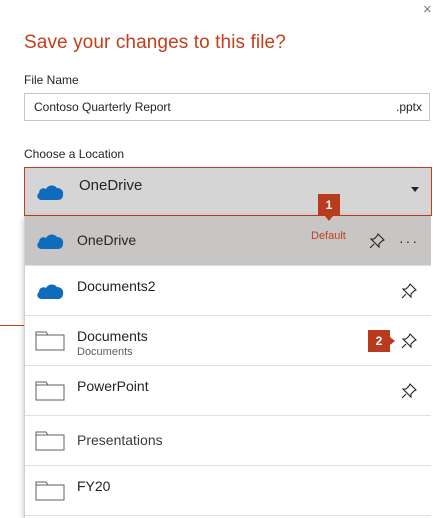 The width and height of the screenshot is (433, 518). What do you see at coordinates (51, 80) in the screenshot?
I see `file-name-label: File Name` at bounding box center [51, 80].